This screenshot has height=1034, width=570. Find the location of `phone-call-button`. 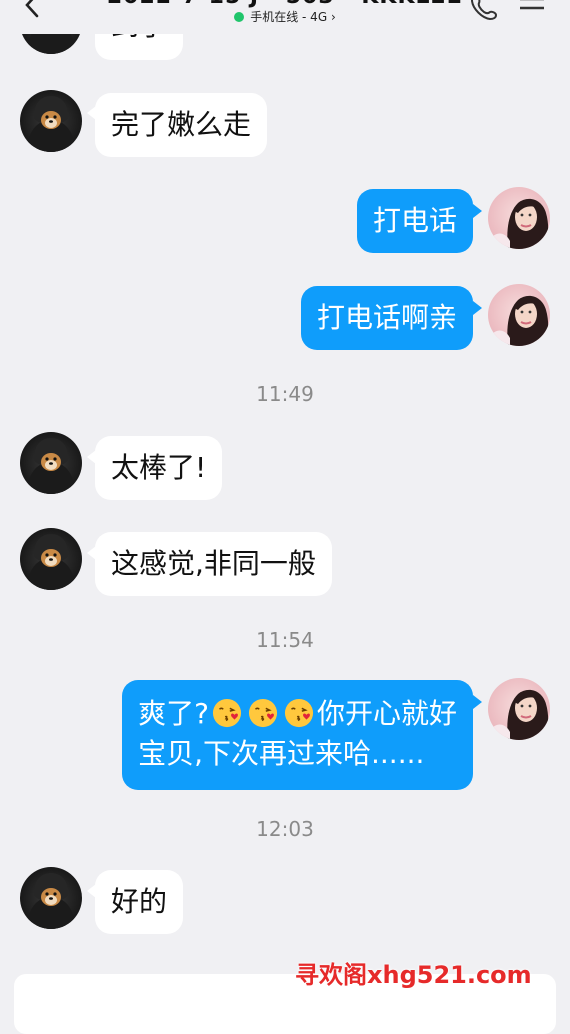

phone-call-button is located at coordinates (484, 10).